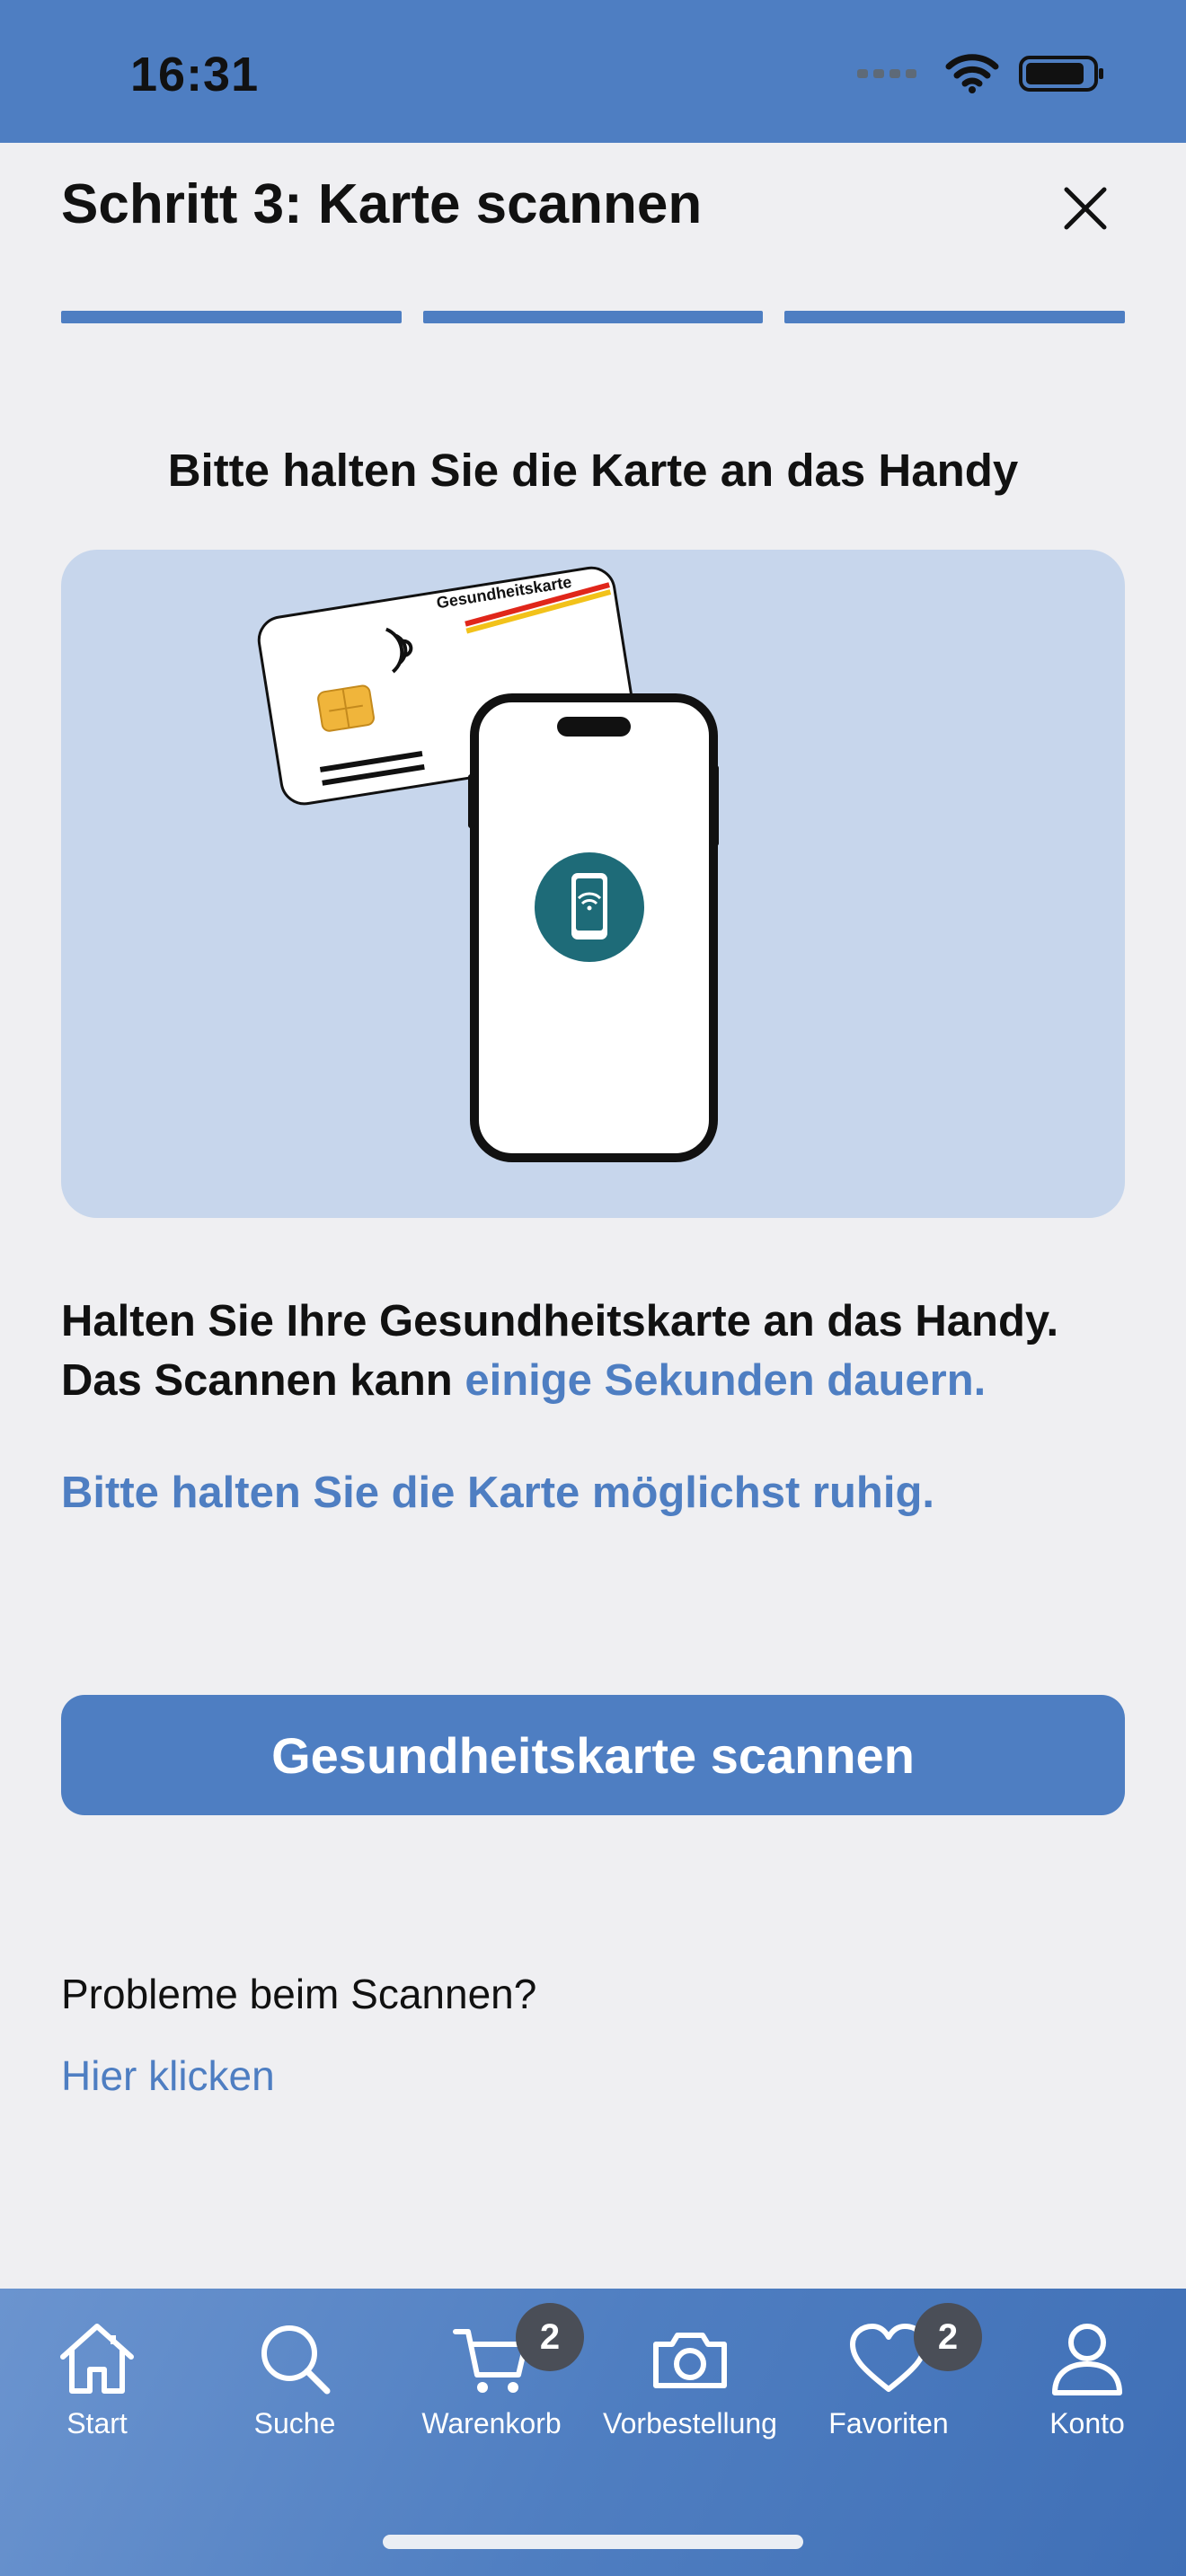 The image size is (1186, 2576). What do you see at coordinates (491, 2423) in the screenshot?
I see `tab-label: Warenkorb` at bounding box center [491, 2423].